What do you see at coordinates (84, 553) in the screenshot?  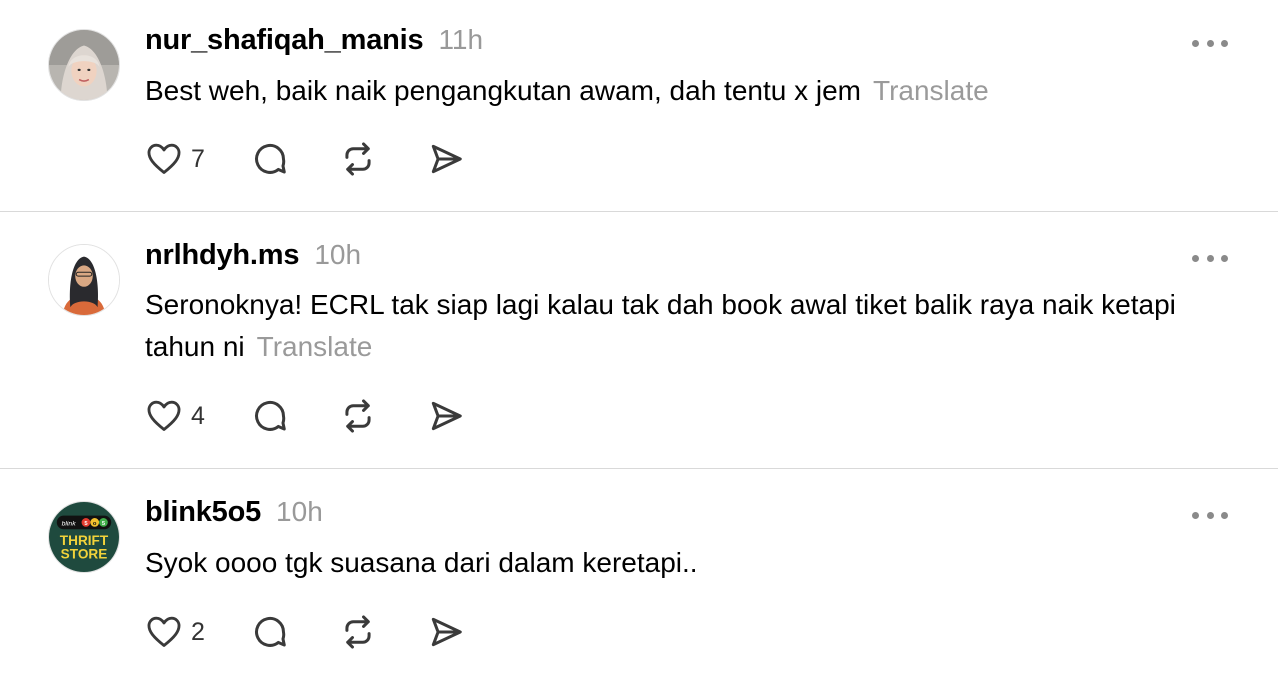 I see `svg-text: STORE` at bounding box center [84, 553].